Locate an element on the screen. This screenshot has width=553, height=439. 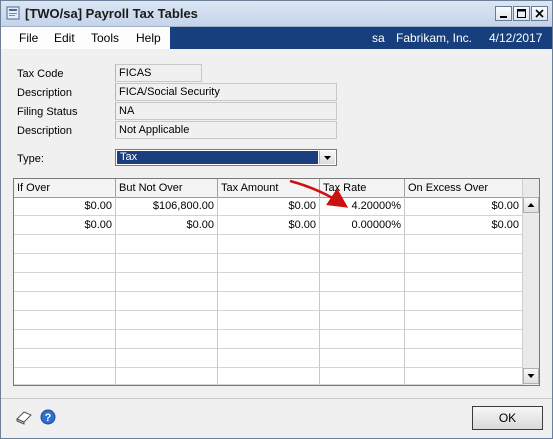
app-icon is located at coordinates (13, 13).